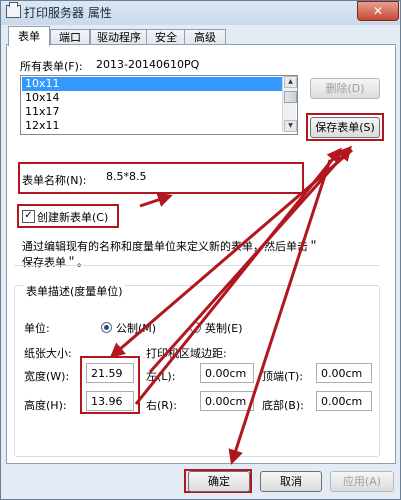  What do you see at coordinates (154, 112) in the screenshot?
I see `list-item: 11x17` at bounding box center [154, 112].